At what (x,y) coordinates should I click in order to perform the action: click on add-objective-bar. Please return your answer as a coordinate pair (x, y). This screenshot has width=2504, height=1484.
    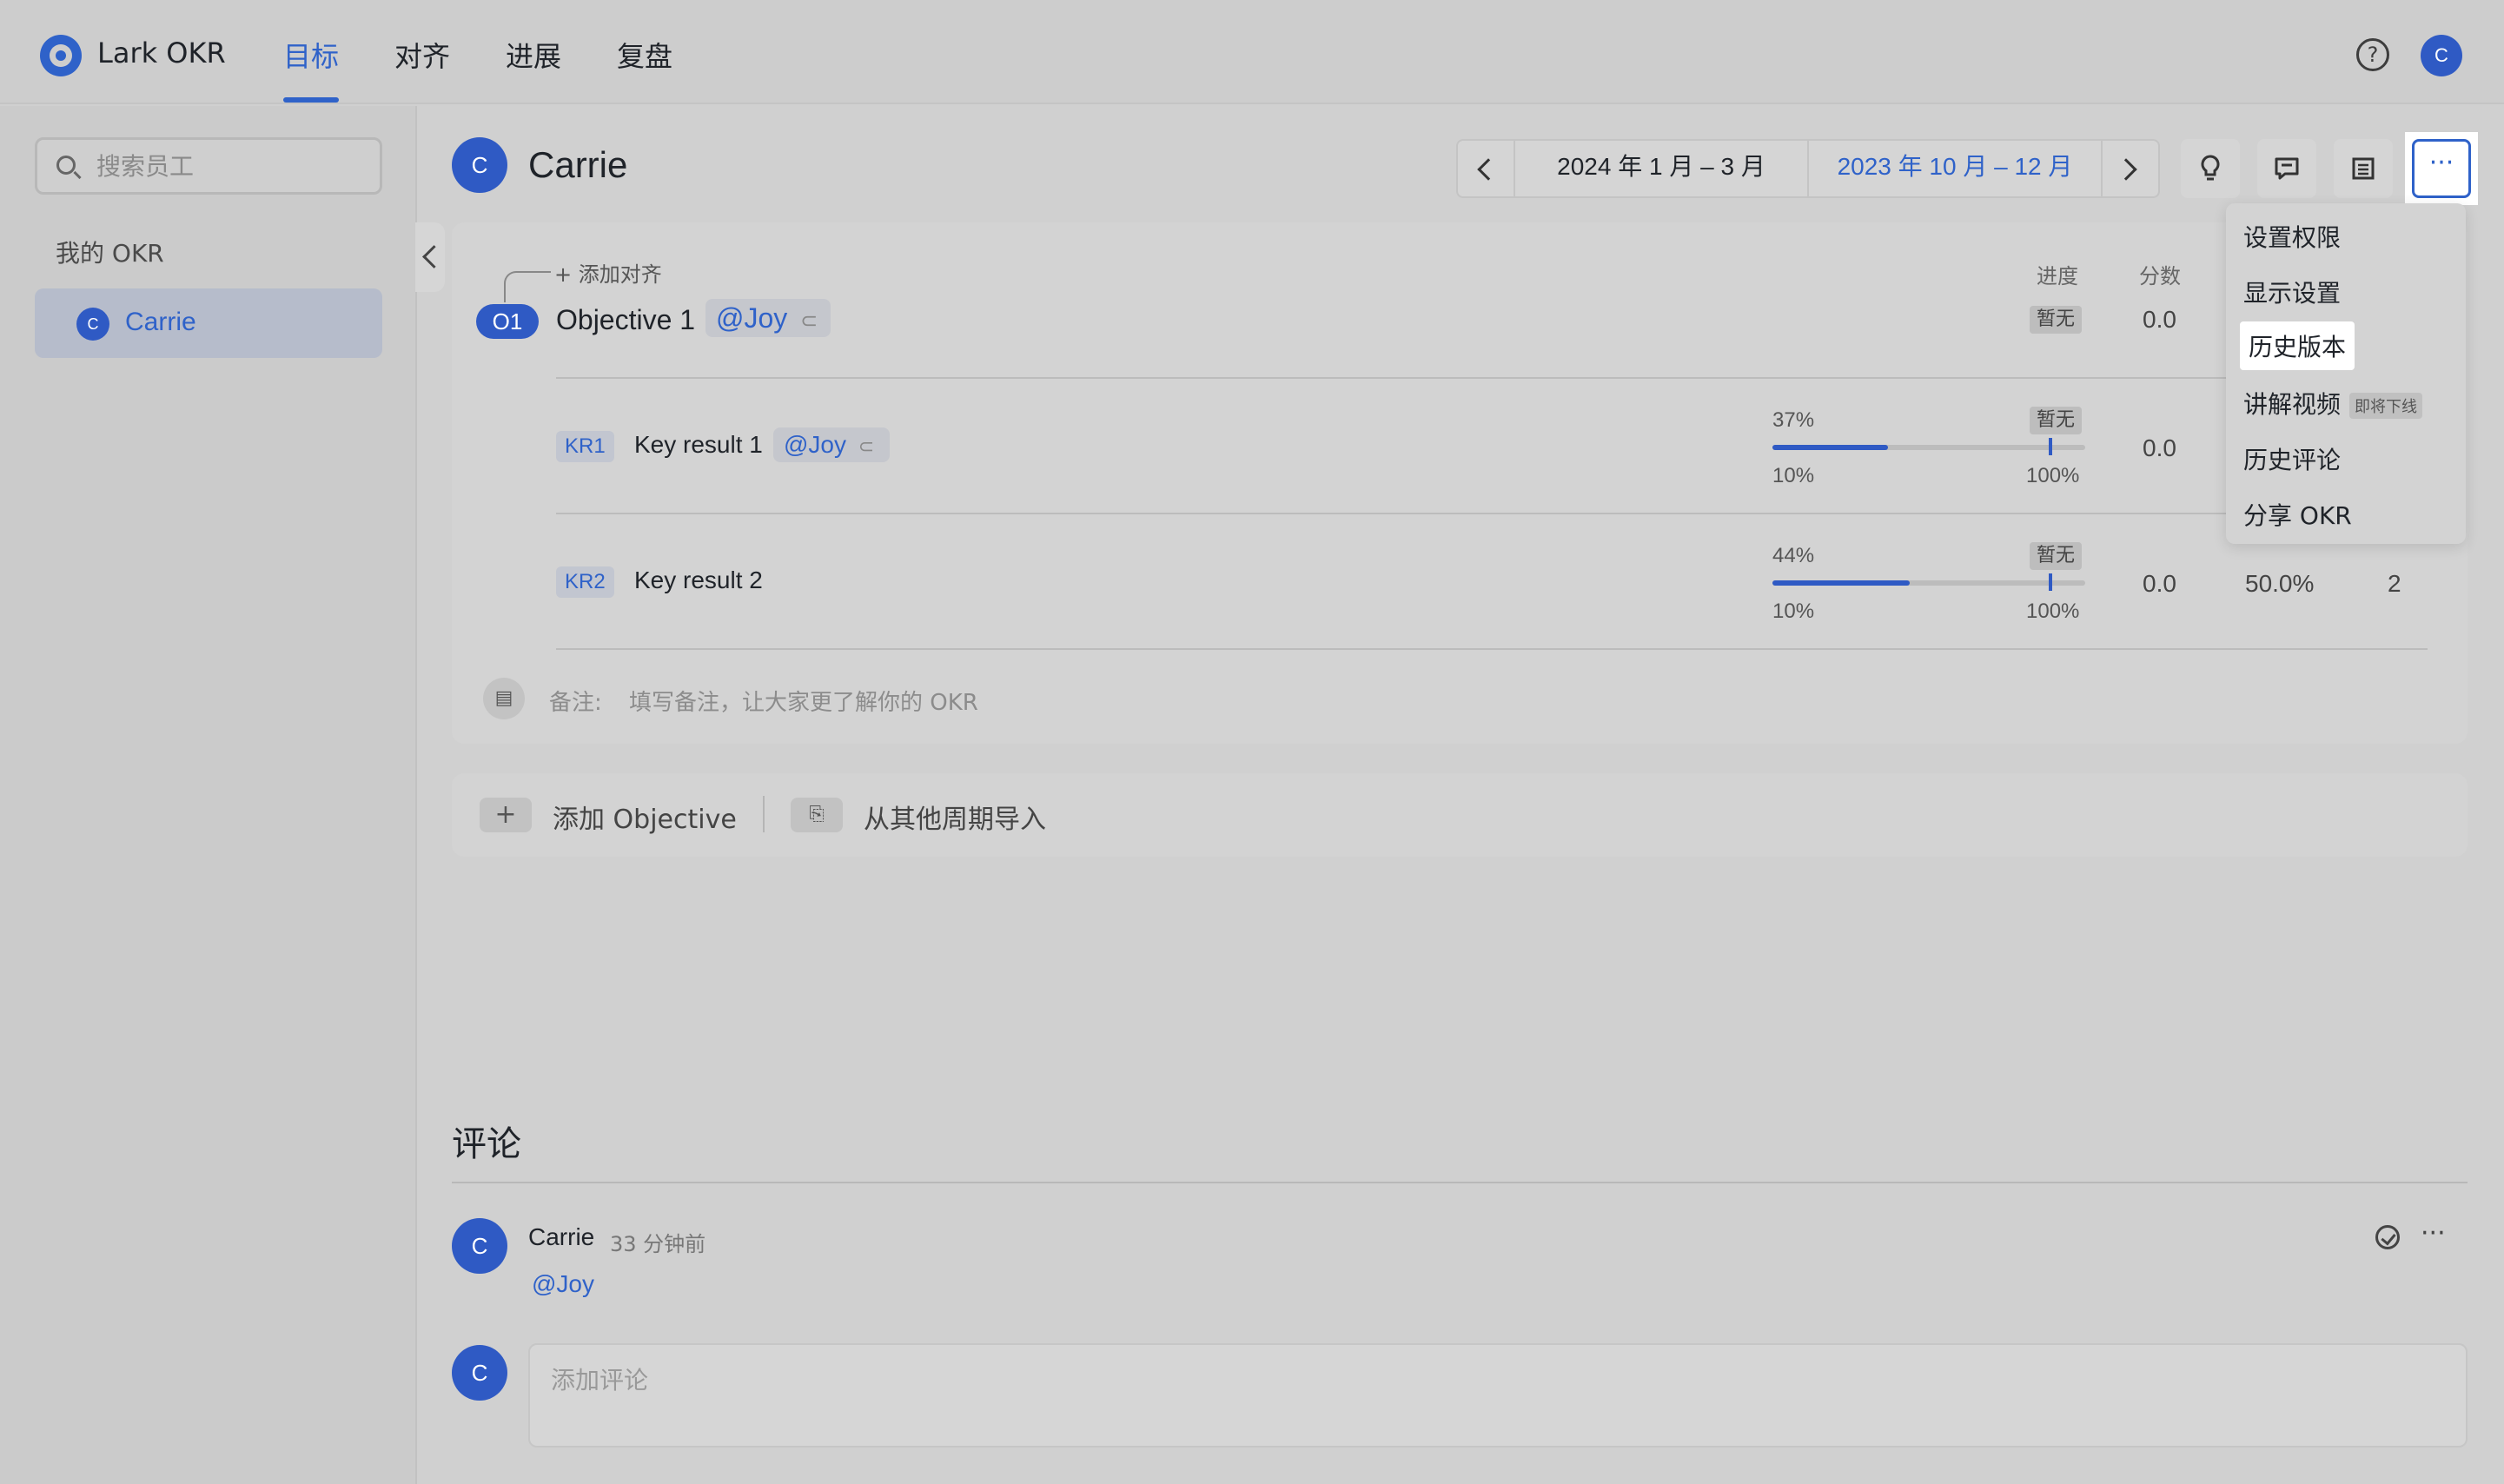
    Looking at the image, I should click on (1460, 815).